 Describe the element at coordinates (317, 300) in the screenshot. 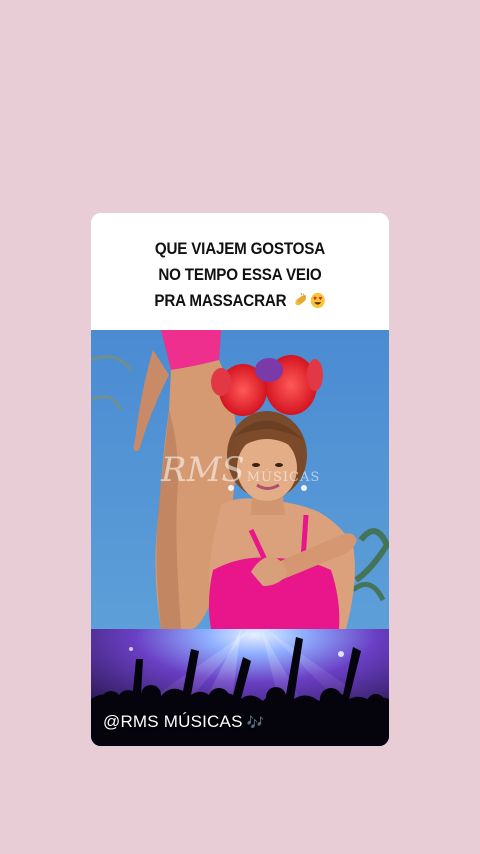

I see `heart-eyes-icon` at that location.